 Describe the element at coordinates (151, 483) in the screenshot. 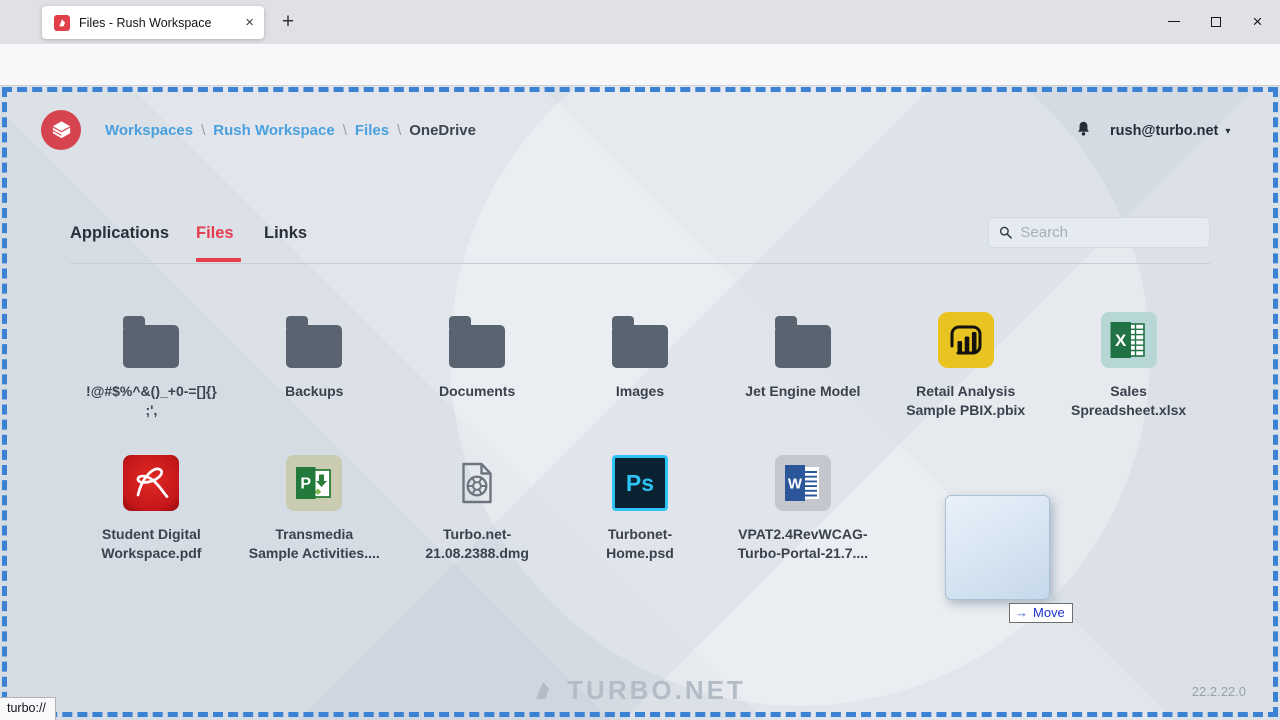

I see `pdf-icon` at that location.